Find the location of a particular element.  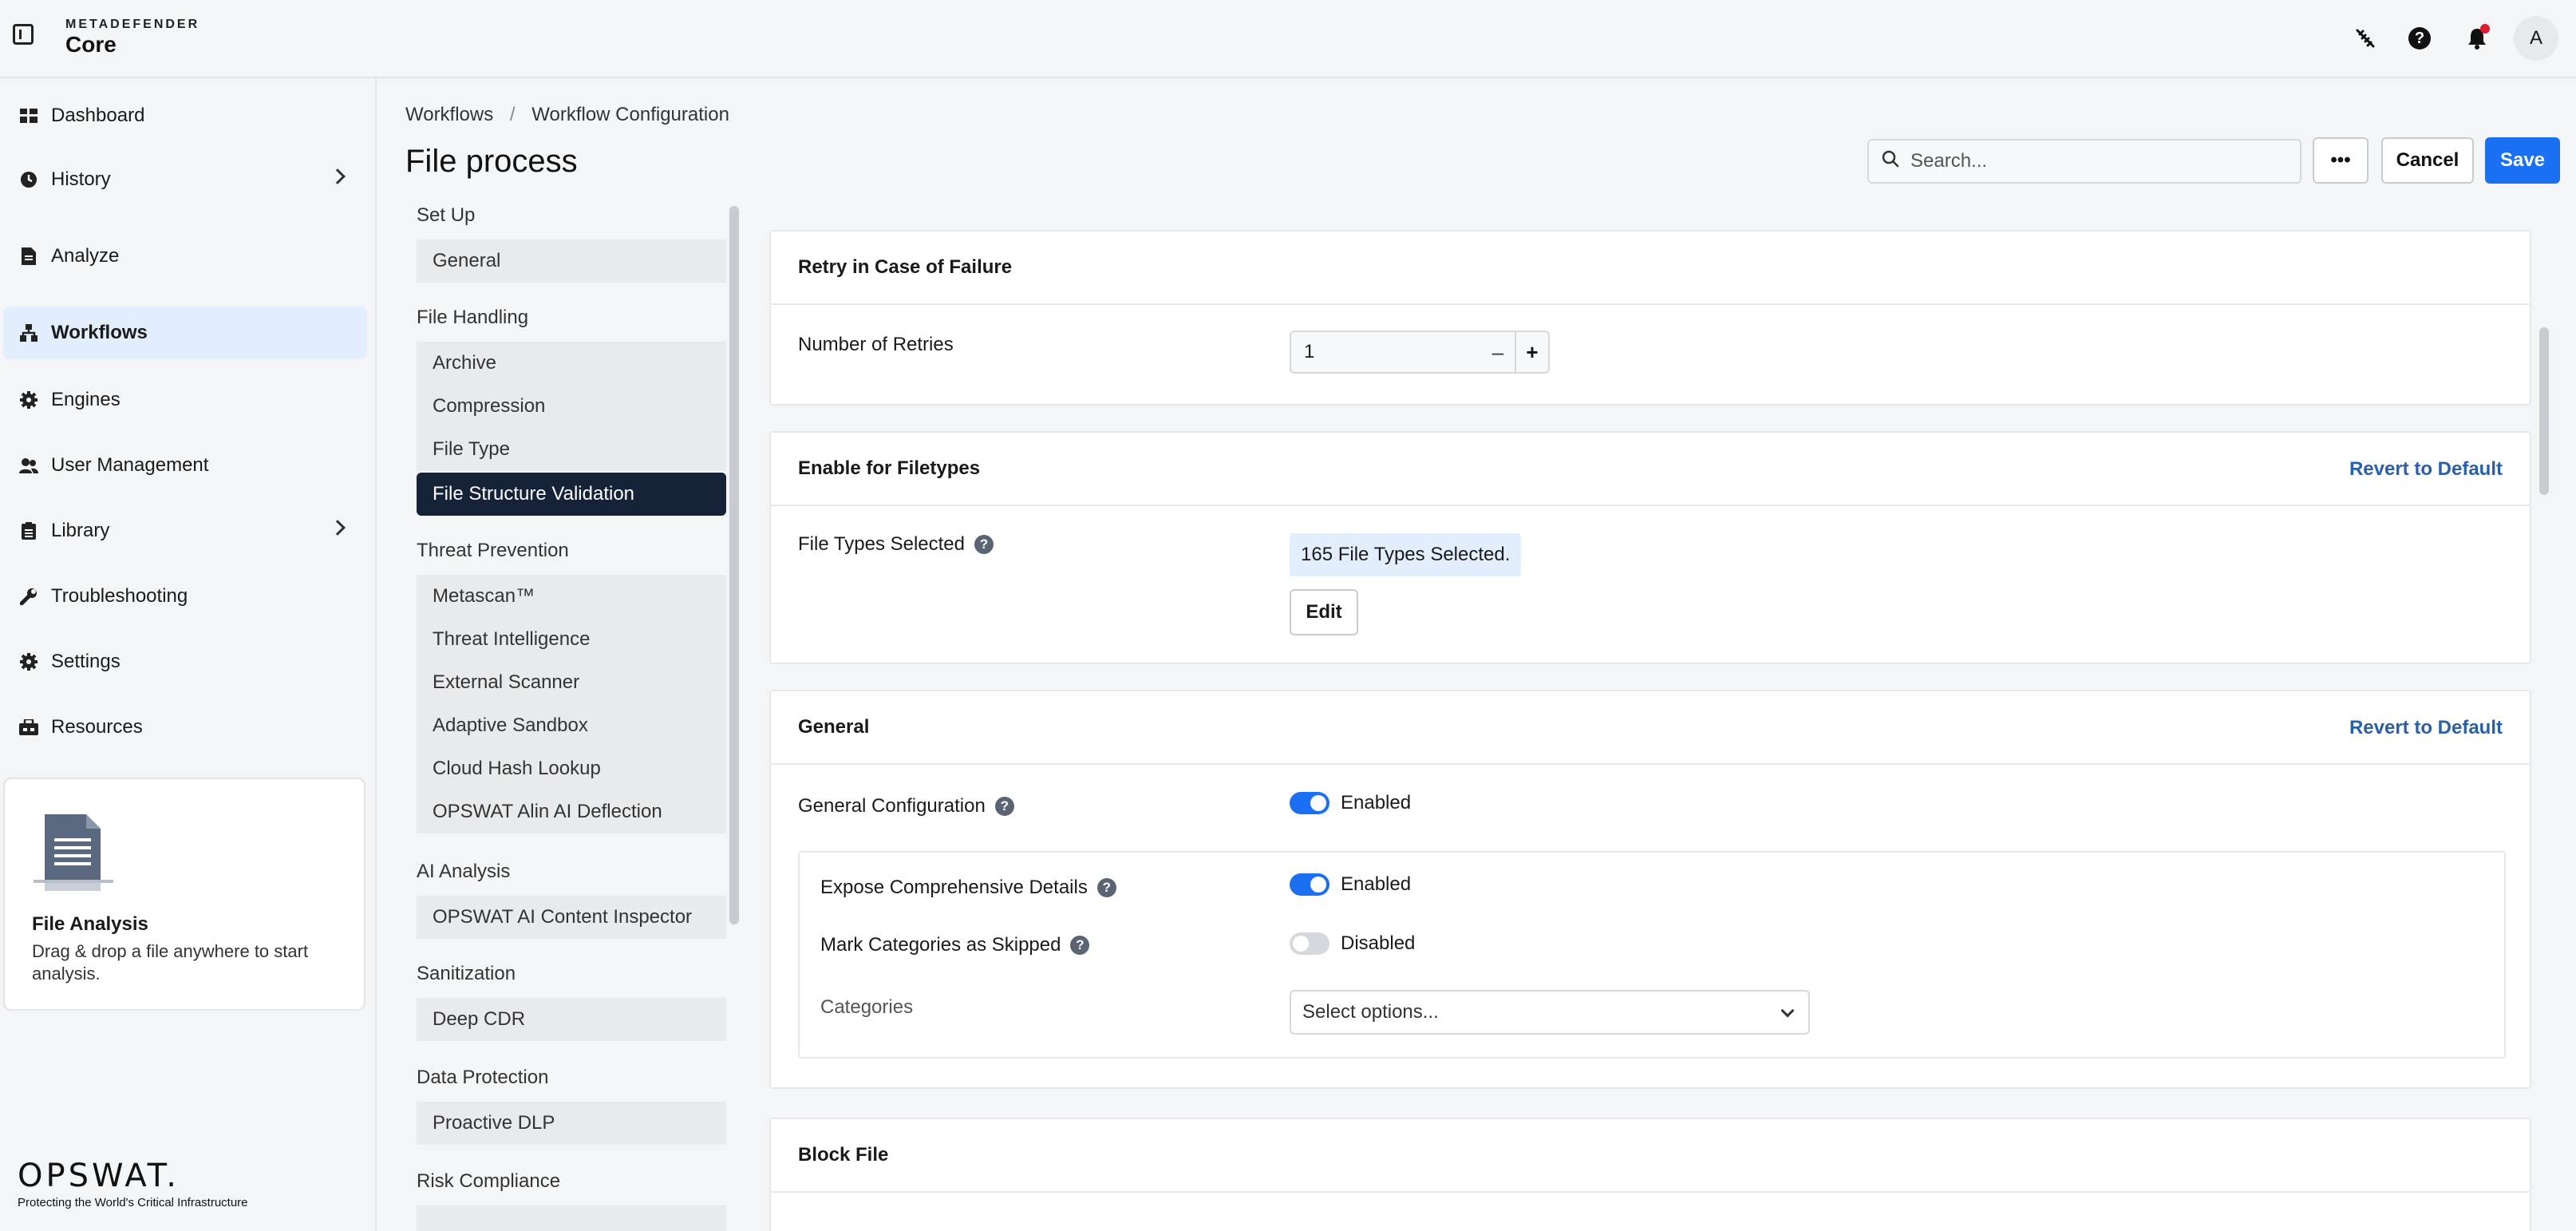

subnav-group-setup: Set Up is located at coordinates (446, 215).